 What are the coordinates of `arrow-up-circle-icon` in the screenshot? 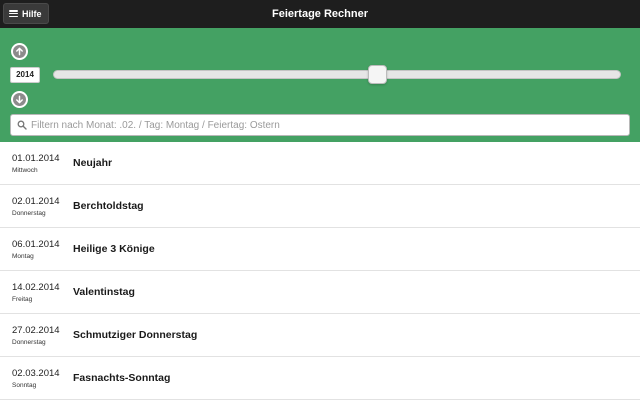 It's located at (19, 51).